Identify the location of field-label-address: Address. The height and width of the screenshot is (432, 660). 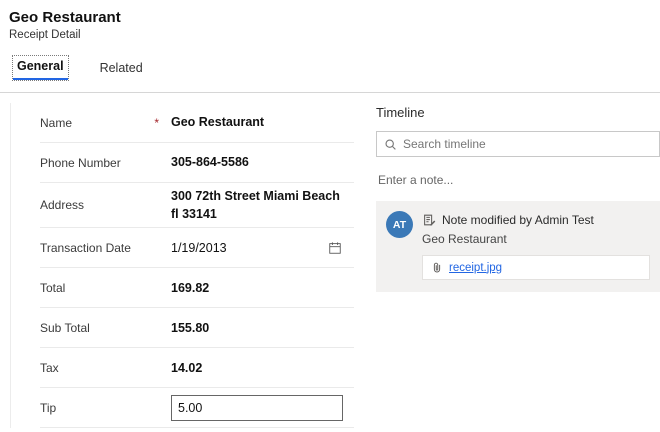
(105, 205).